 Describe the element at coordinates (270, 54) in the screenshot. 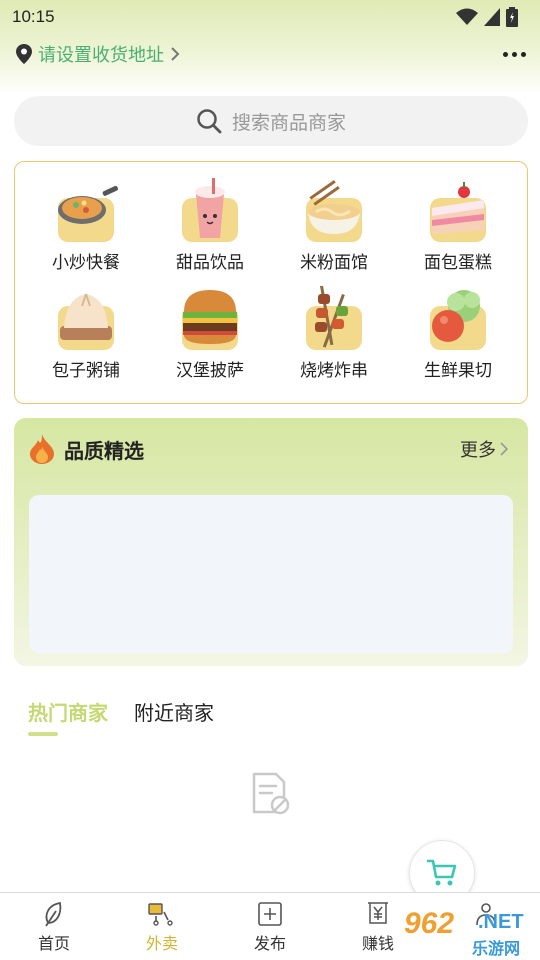

I see `top-header: 请设置收货地址` at that location.